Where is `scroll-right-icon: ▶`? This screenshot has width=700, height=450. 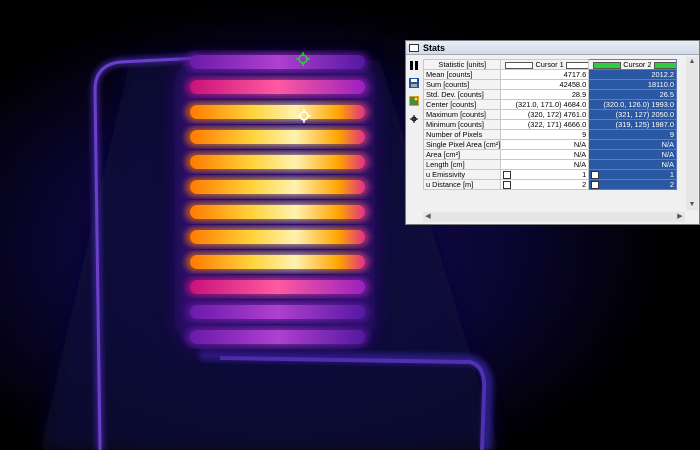
scroll-right-icon: ▶ is located at coordinates (680, 217).